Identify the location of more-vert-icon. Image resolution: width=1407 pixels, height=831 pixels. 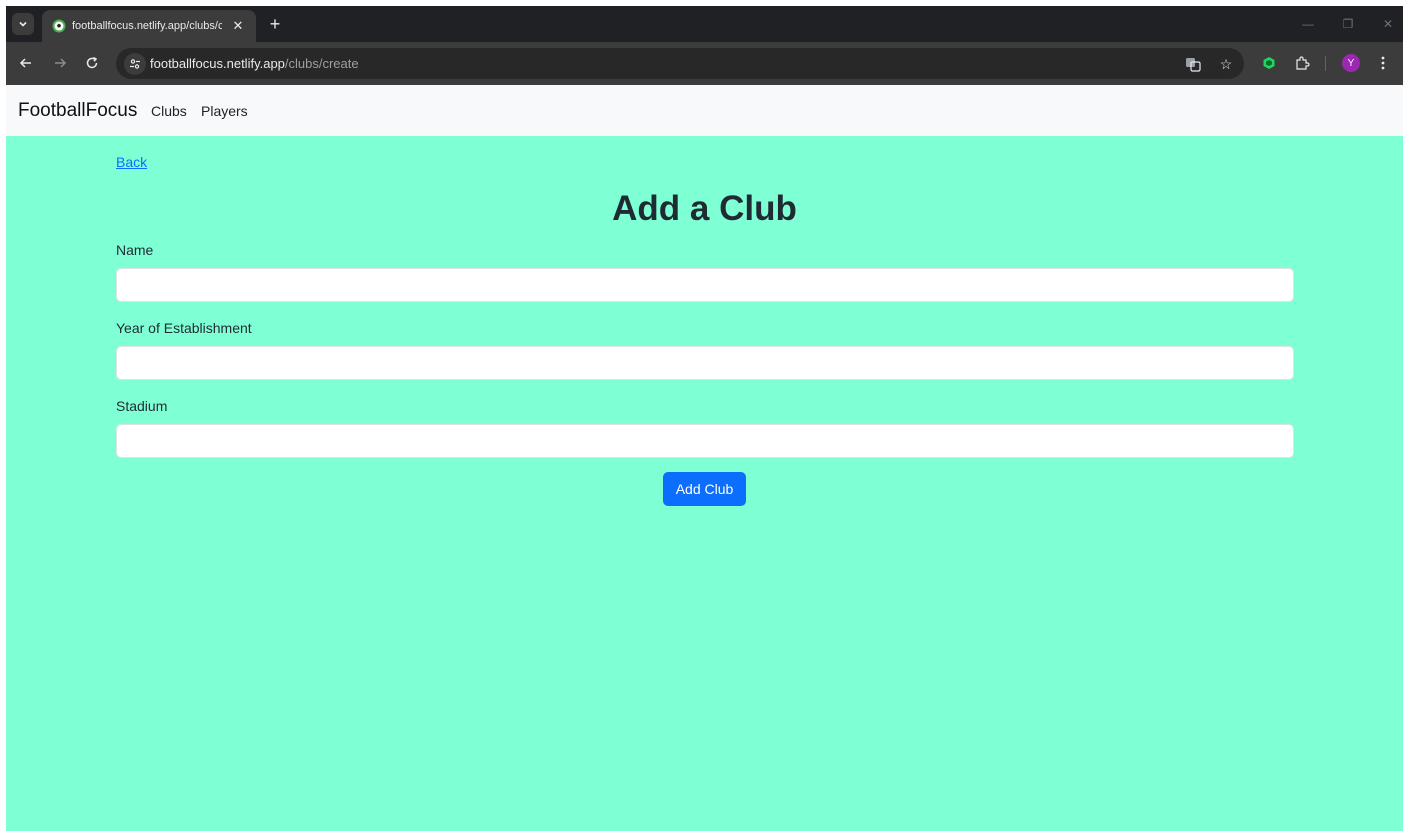
(1383, 63).